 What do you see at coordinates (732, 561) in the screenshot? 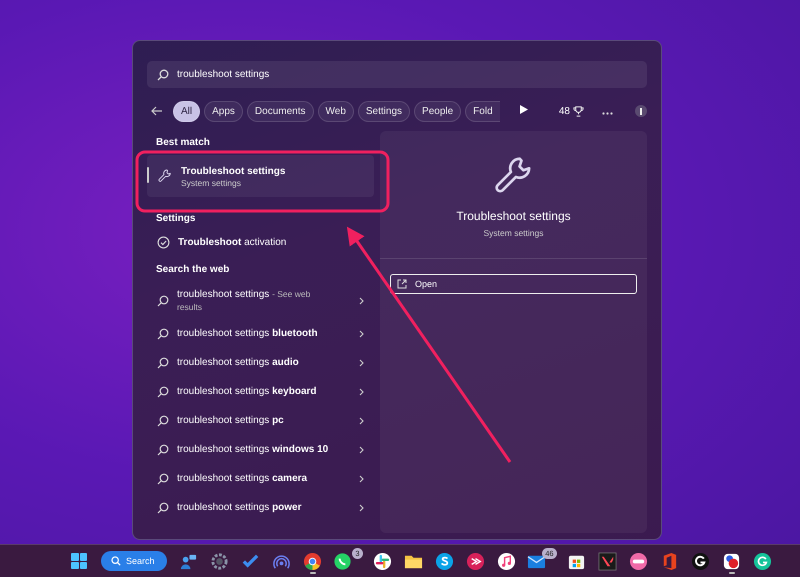
I see `circles-icon` at bounding box center [732, 561].